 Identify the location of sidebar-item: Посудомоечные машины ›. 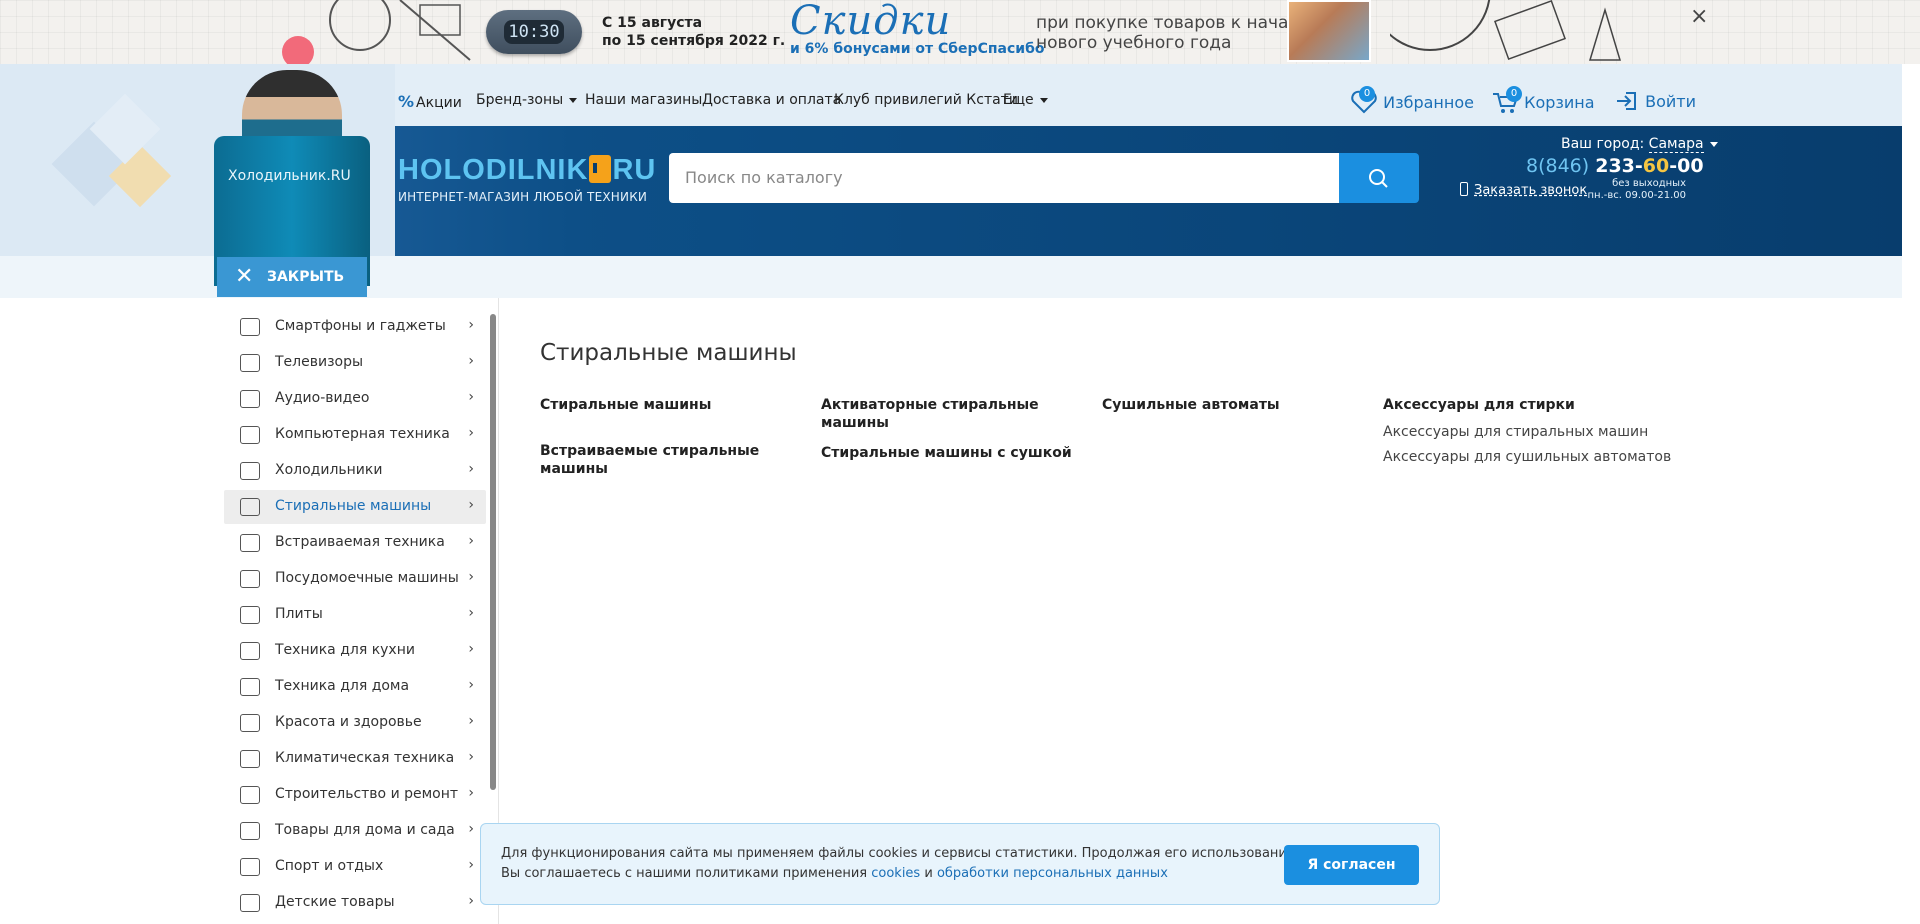
(355, 579).